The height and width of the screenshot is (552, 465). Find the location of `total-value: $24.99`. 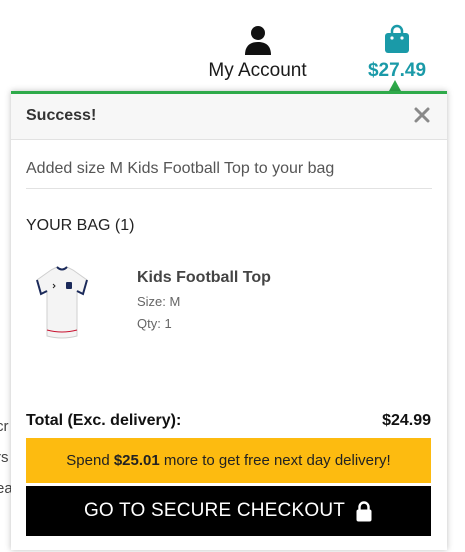

total-value: $24.99 is located at coordinates (406, 420).